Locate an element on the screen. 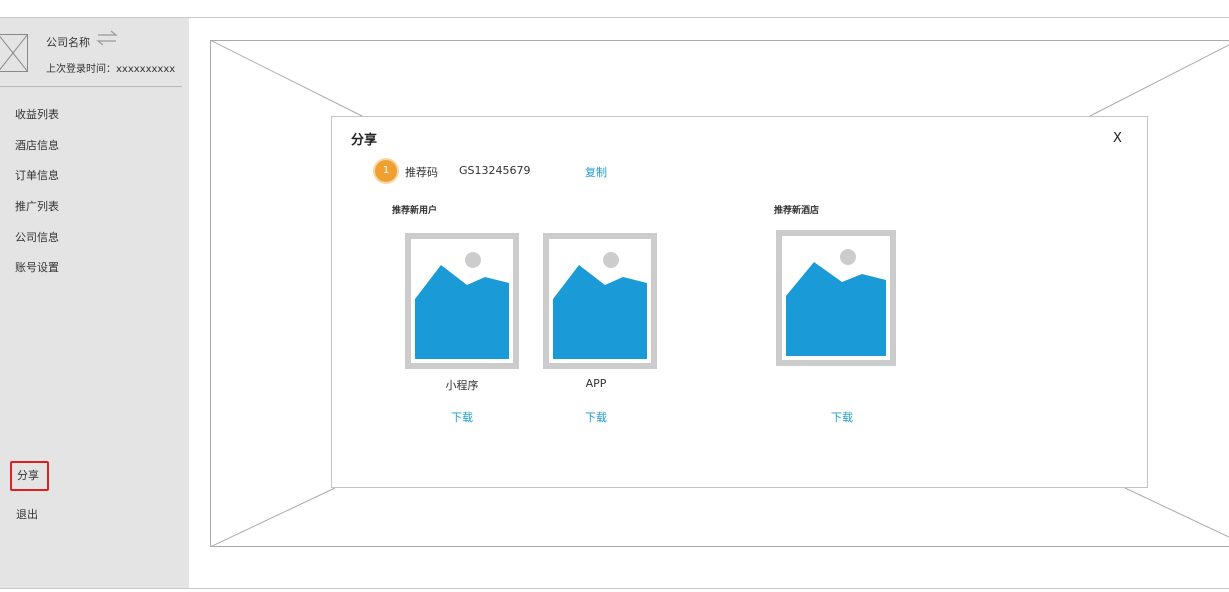 The width and height of the screenshot is (1229, 592). sidebar-item-account-settings: 账号设置 is located at coordinates (37, 276).